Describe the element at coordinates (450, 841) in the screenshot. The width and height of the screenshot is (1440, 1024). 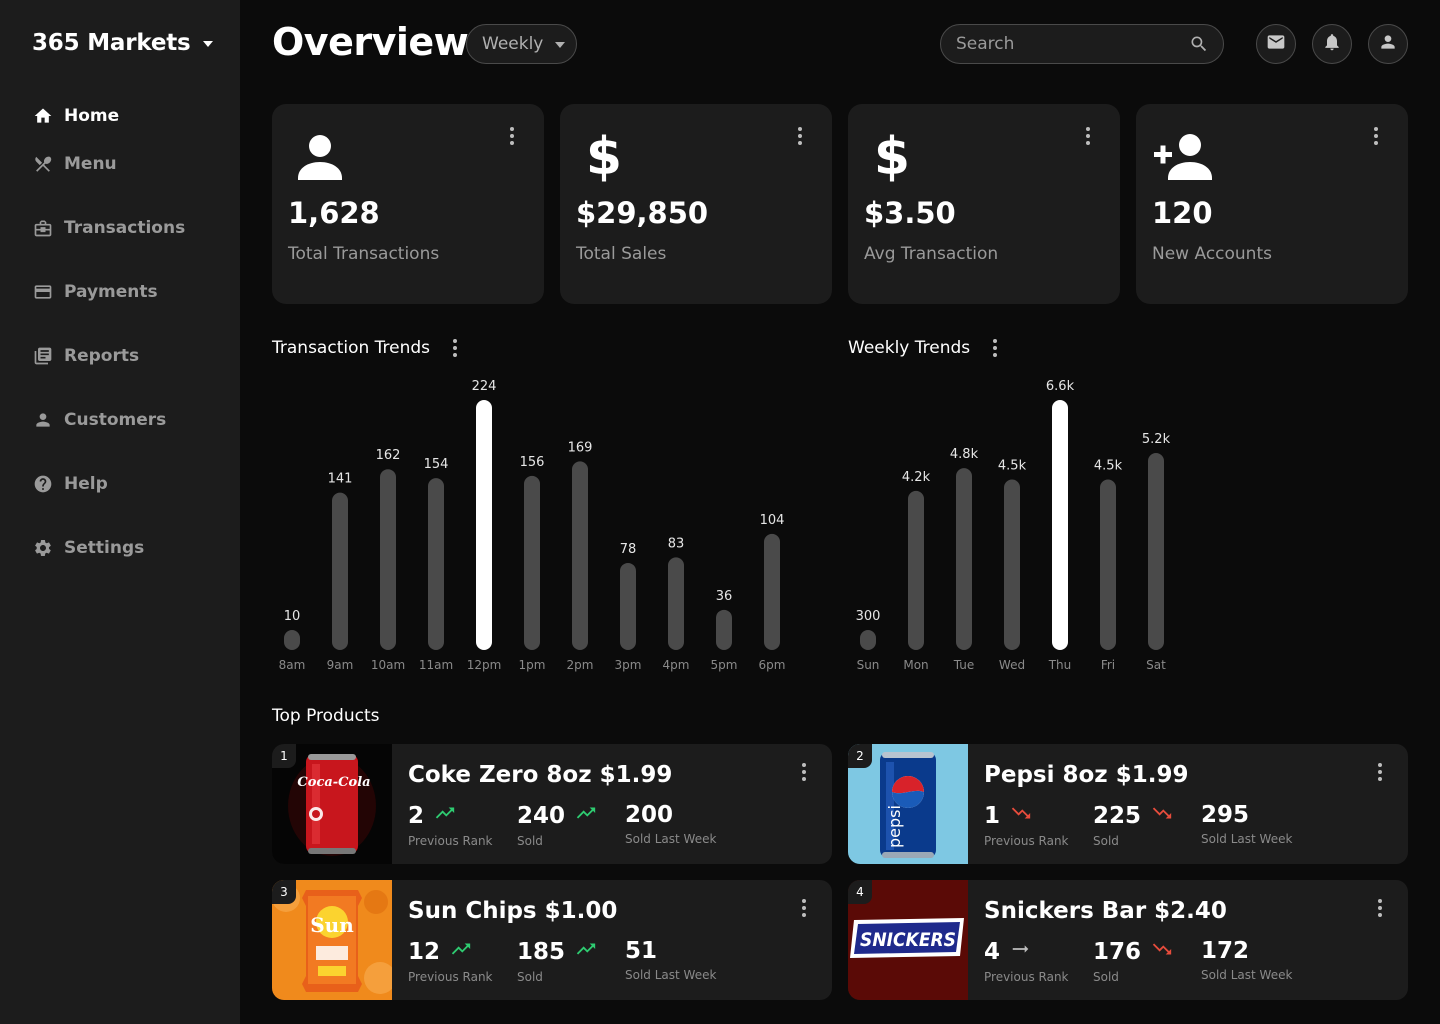
I see `previous-rank-label: Previous Rank` at that location.